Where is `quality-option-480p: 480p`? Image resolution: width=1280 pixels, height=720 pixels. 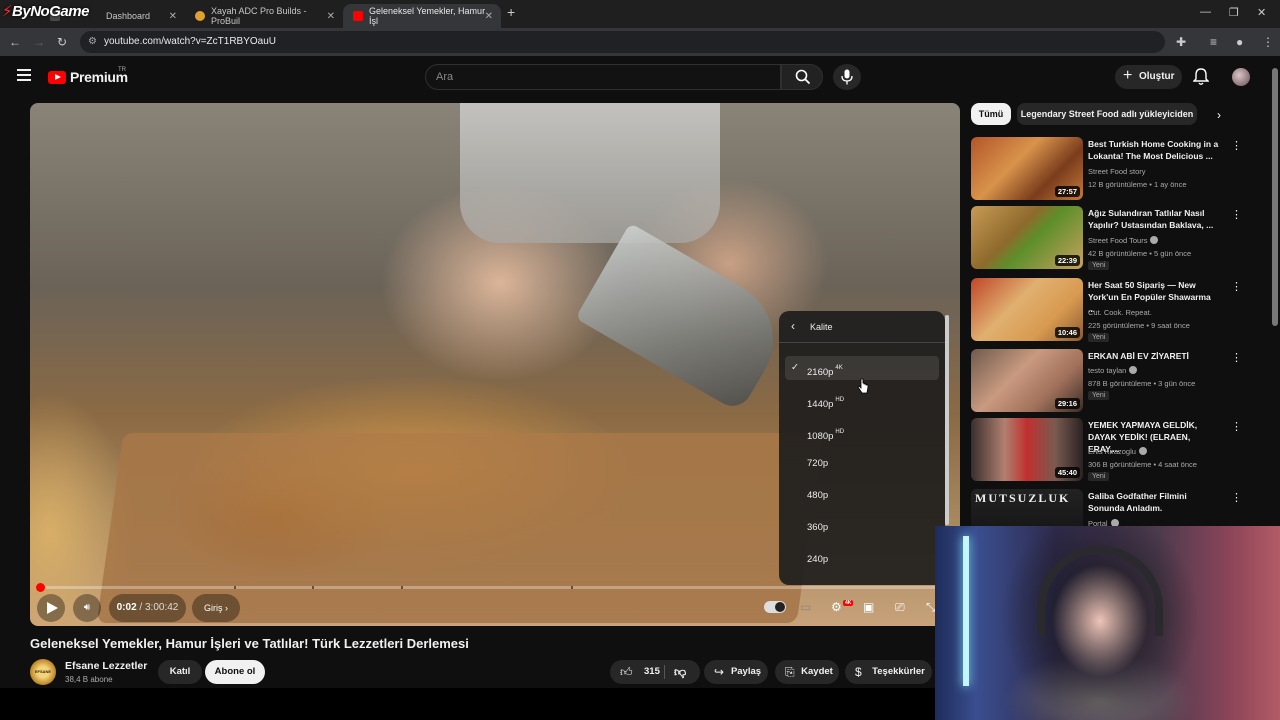 quality-option-480p: 480p is located at coordinates (862, 496).